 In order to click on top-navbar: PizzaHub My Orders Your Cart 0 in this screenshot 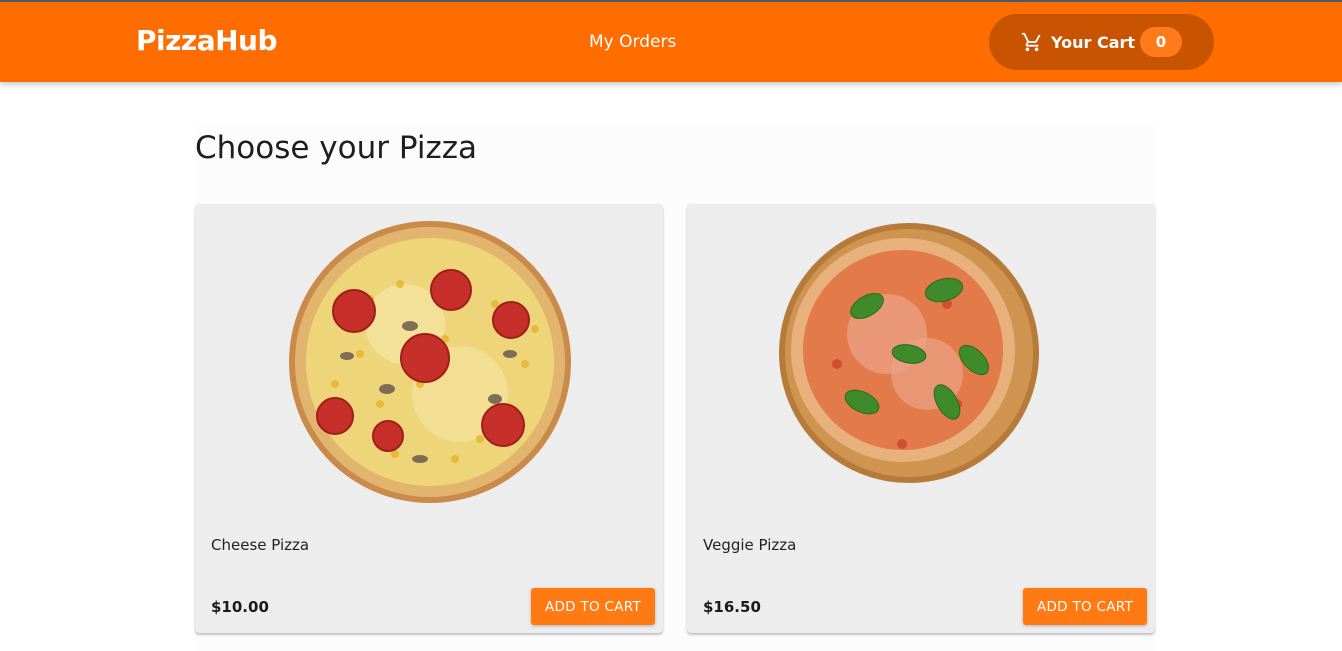, I will do `click(671, 41)`.